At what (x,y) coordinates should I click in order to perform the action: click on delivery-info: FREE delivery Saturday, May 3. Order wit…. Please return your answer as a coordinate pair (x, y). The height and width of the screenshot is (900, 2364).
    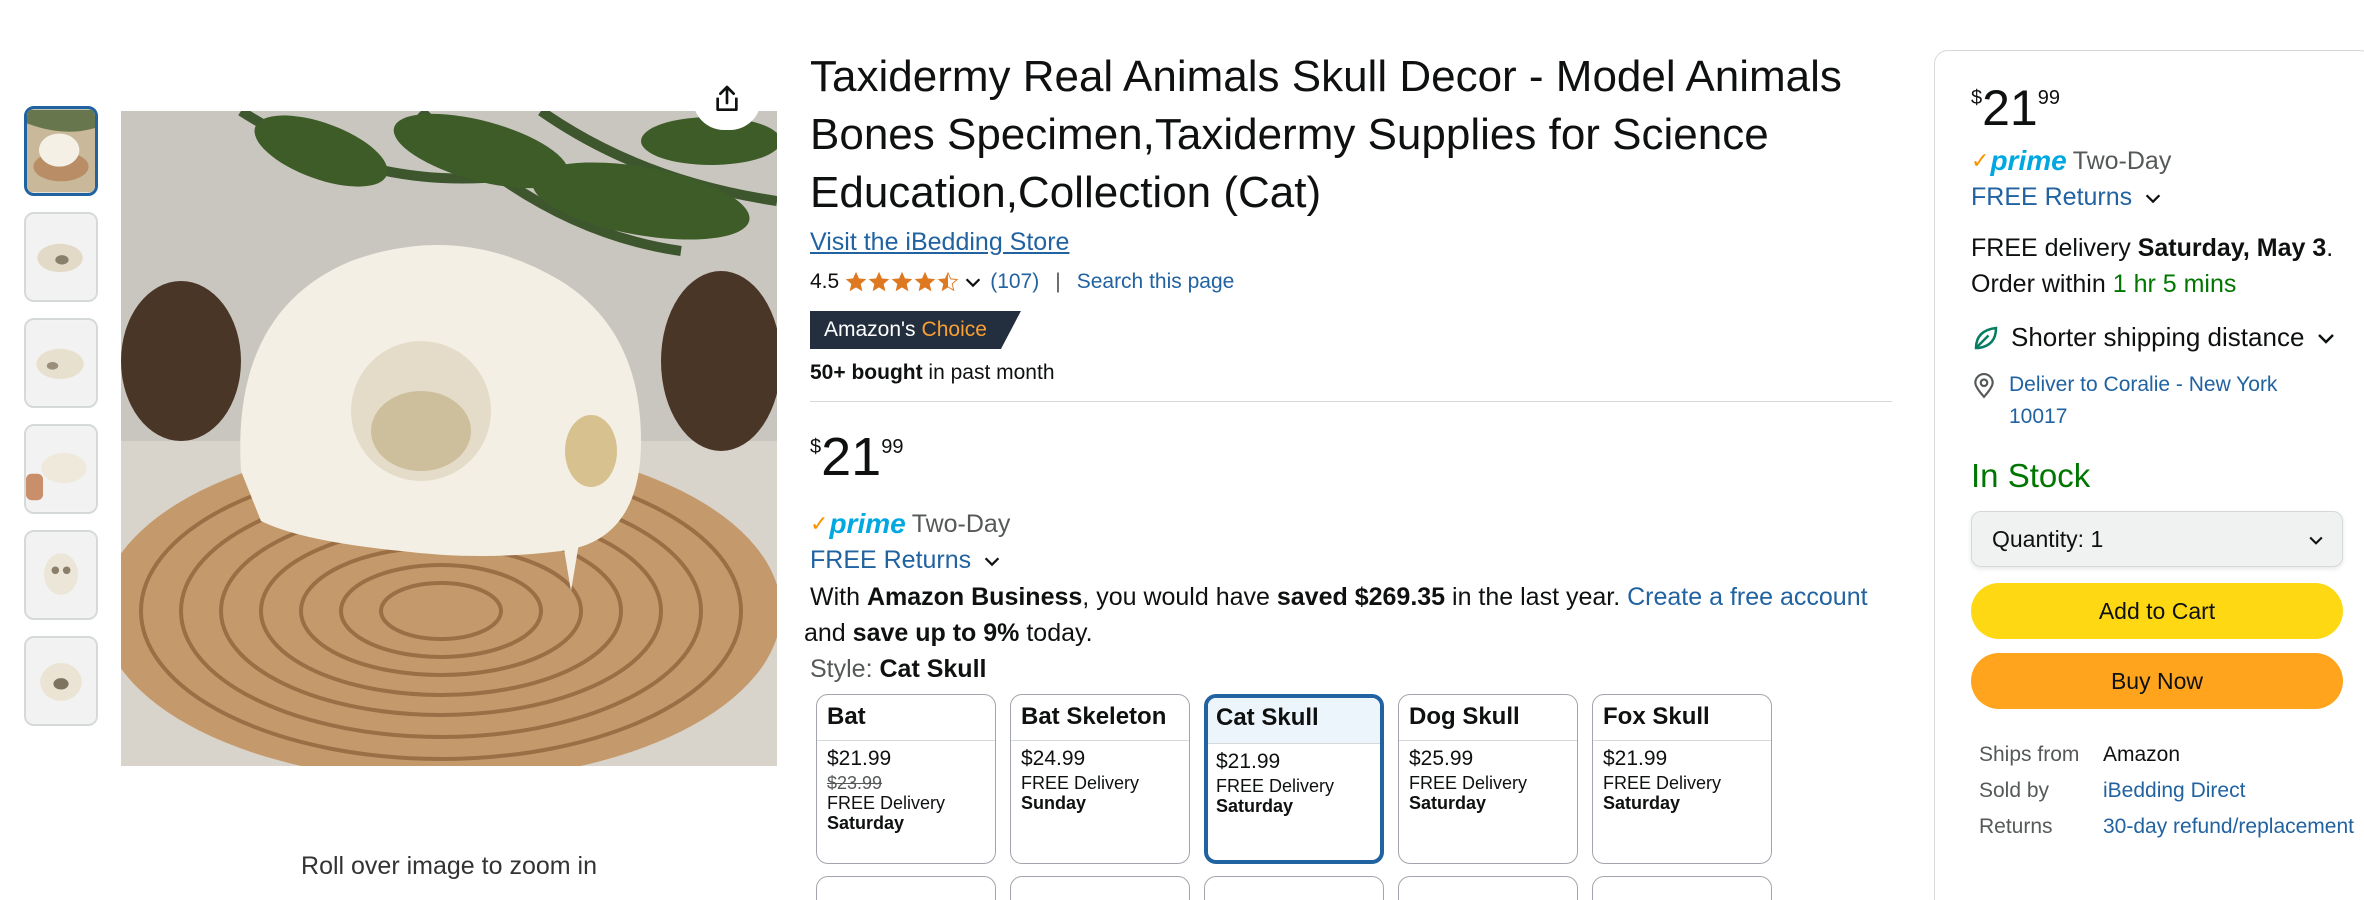
    Looking at the image, I should click on (2156, 266).